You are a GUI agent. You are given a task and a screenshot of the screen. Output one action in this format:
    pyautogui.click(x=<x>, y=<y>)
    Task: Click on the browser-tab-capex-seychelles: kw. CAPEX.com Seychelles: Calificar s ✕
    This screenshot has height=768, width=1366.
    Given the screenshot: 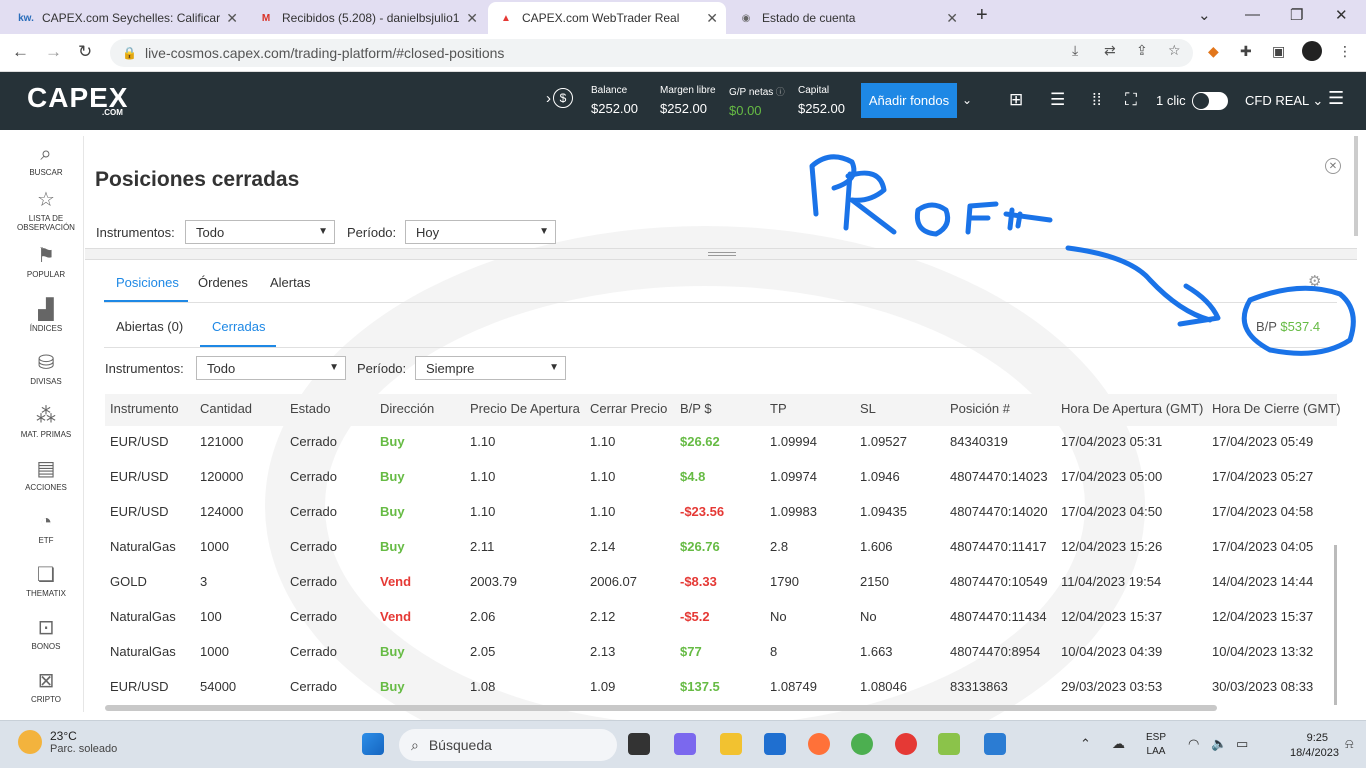 What is the action you would take?
    pyautogui.click(x=127, y=18)
    